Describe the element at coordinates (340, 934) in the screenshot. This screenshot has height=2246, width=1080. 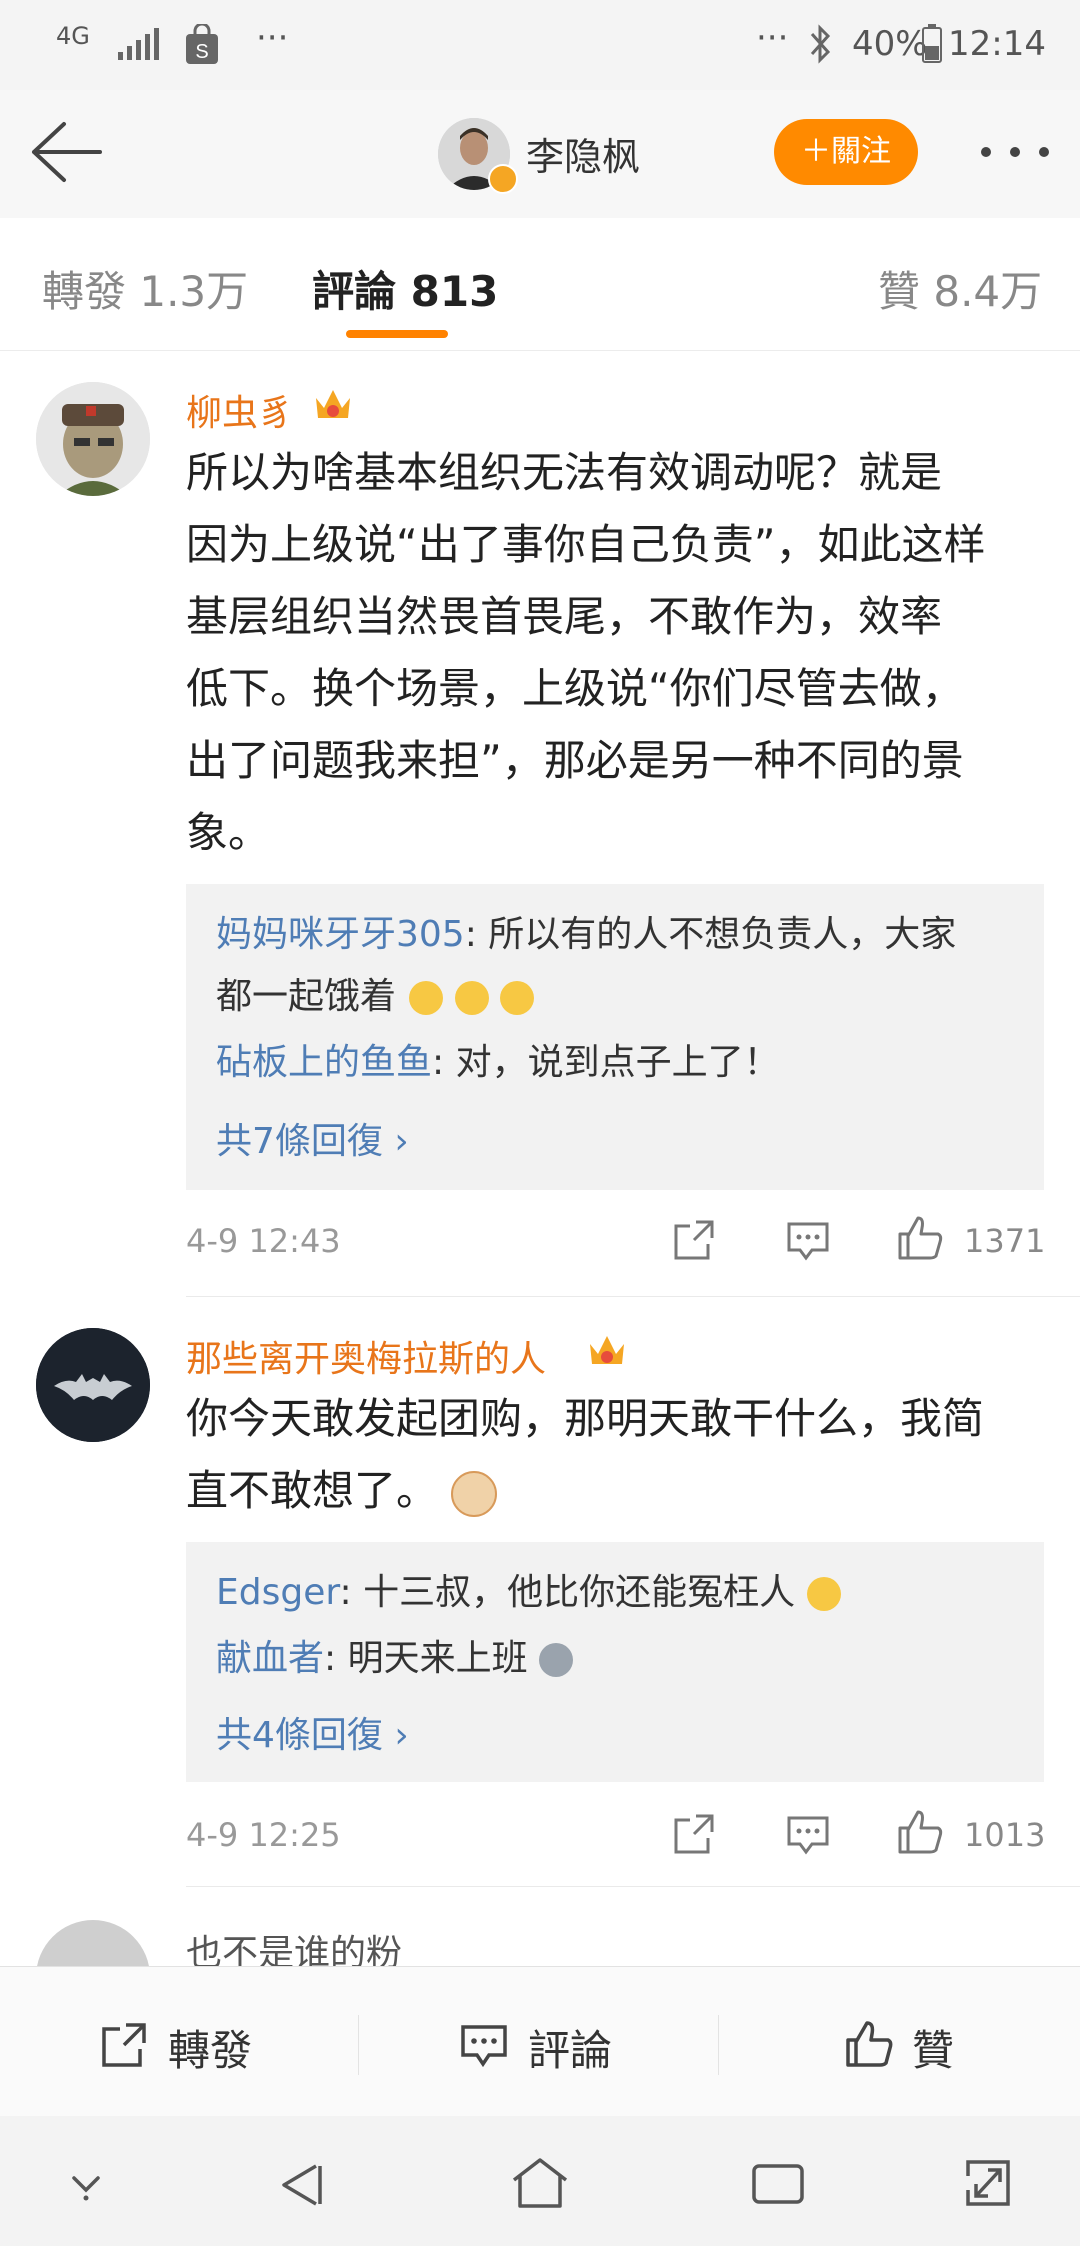
I see `reply-username: 妈妈咪牙牙305` at that location.